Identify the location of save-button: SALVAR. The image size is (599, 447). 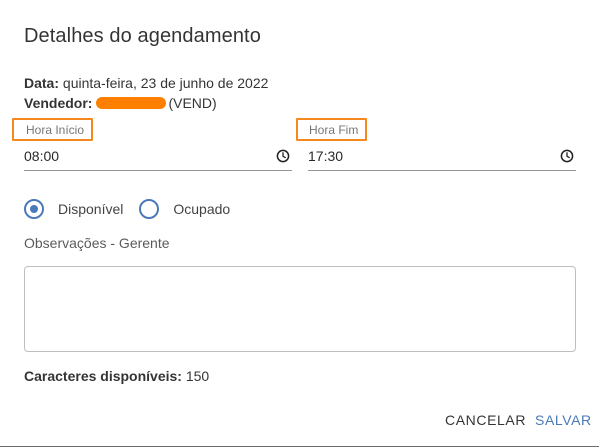
(563, 420).